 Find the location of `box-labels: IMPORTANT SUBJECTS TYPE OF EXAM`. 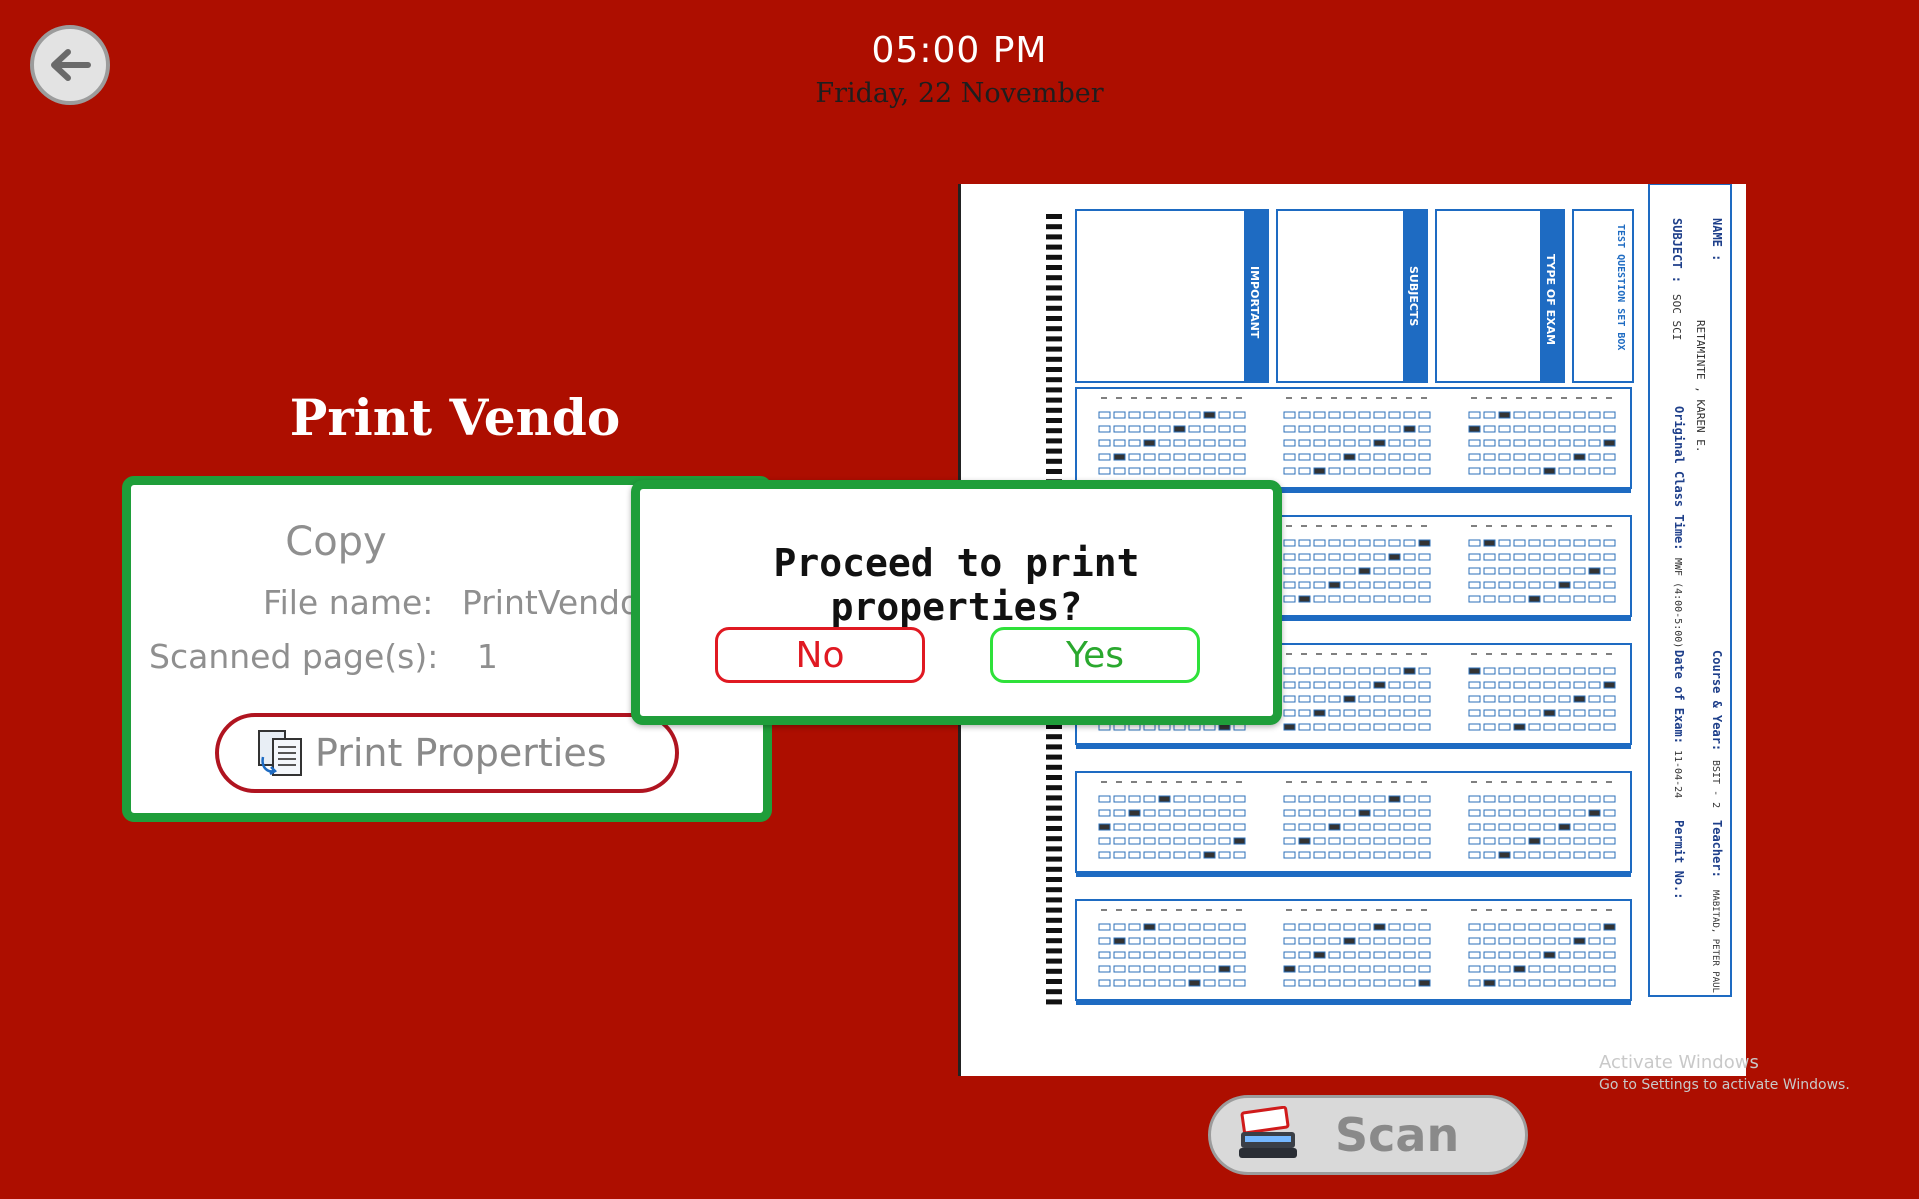

box-labels: IMPORTANT SUBJECTS TYPE OF EXAM is located at coordinates (1402, 299).